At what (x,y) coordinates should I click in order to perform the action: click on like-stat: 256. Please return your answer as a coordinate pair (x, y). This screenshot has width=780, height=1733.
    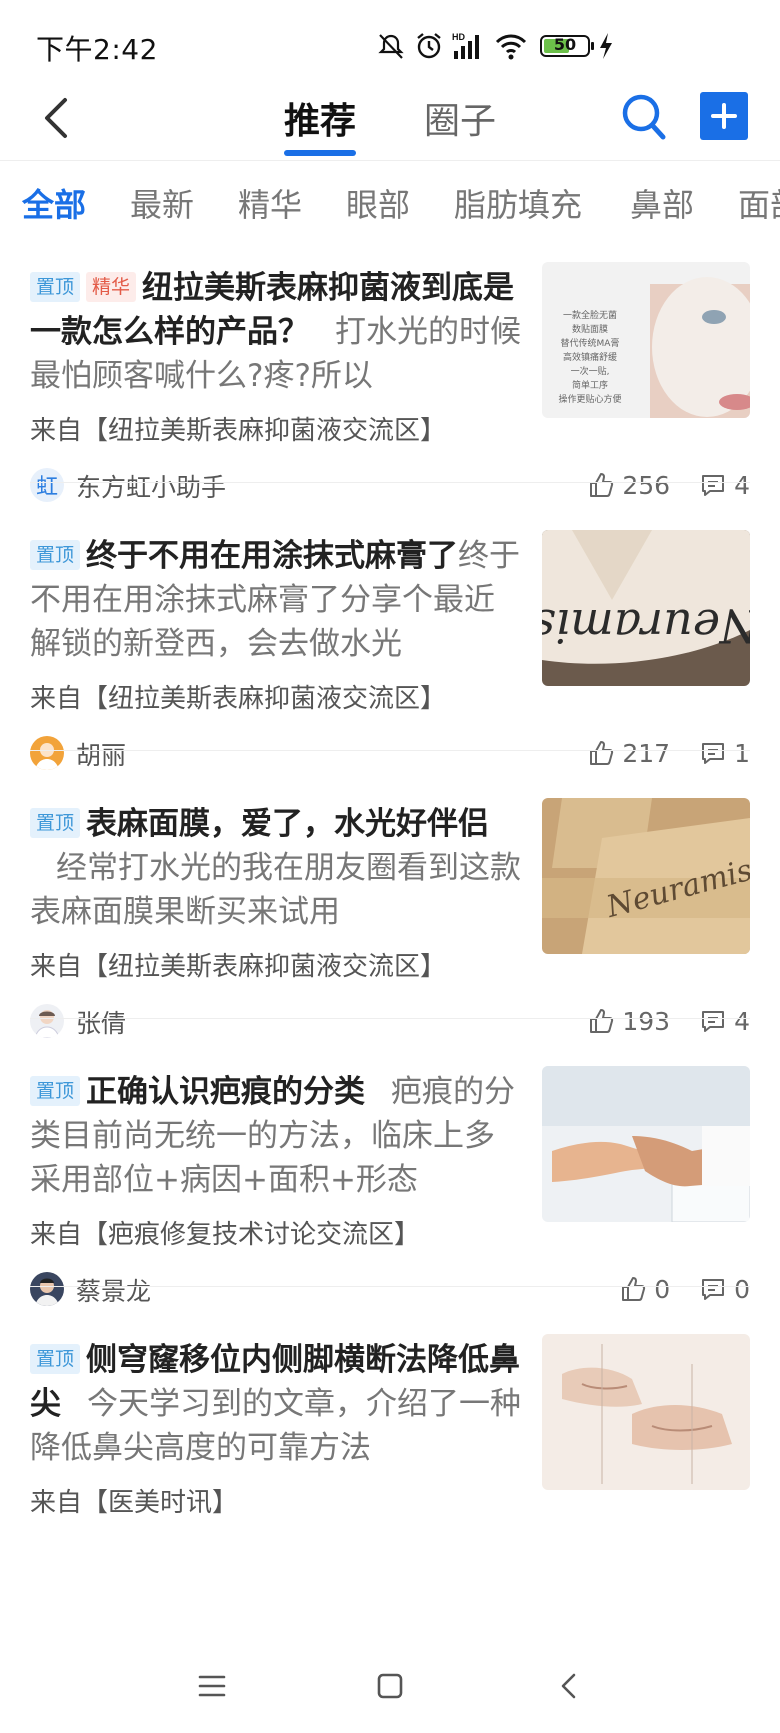
    Looking at the image, I should click on (629, 485).